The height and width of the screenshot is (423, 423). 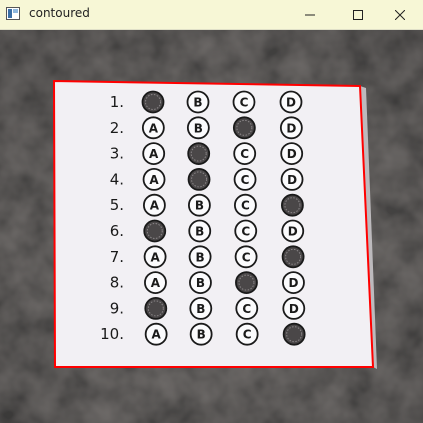 I want to click on question-number: 6., so click(x=117, y=231).